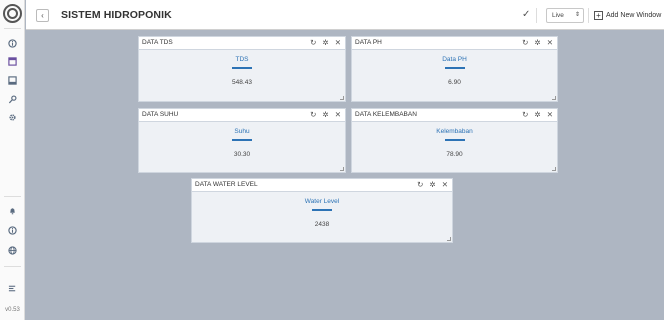 The height and width of the screenshot is (320, 664). What do you see at coordinates (116, 15) in the screenshot?
I see `page-title: SISTEM HIDROPONIK` at bounding box center [116, 15].